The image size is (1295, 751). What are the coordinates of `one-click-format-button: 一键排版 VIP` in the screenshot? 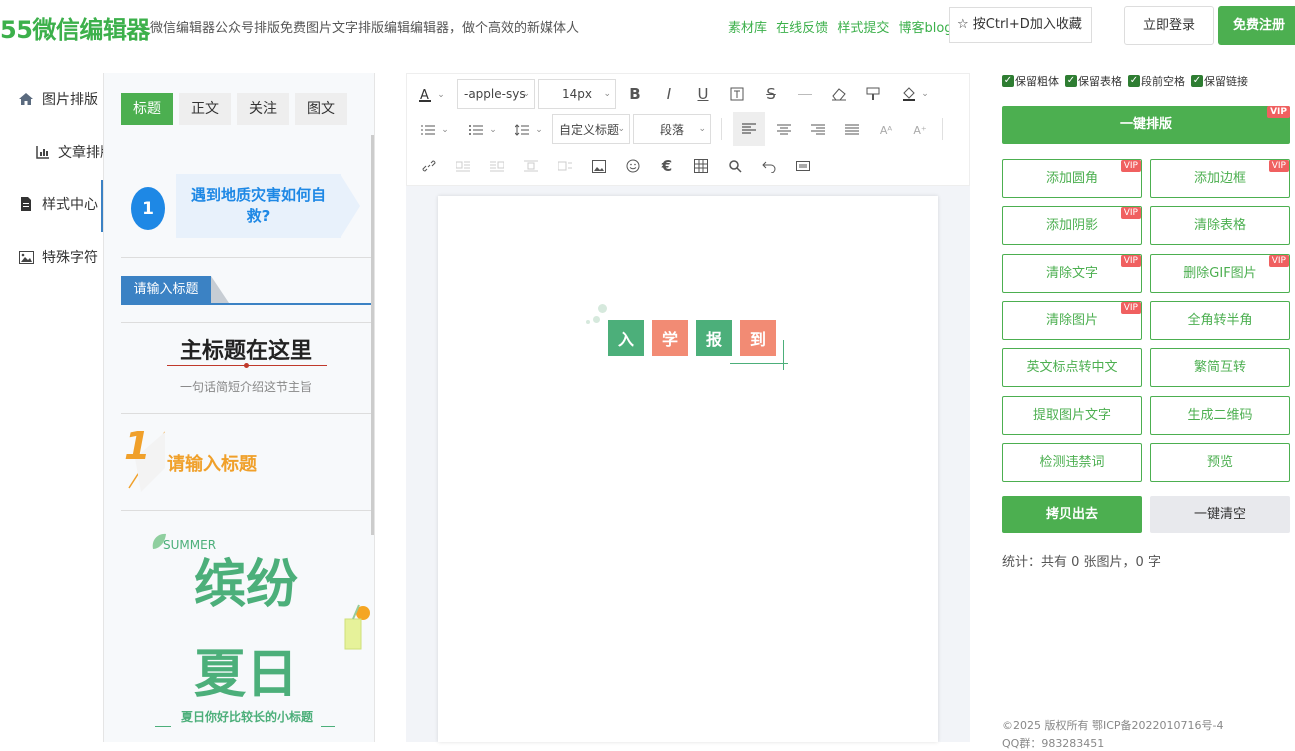 It's located at (1146, 125).